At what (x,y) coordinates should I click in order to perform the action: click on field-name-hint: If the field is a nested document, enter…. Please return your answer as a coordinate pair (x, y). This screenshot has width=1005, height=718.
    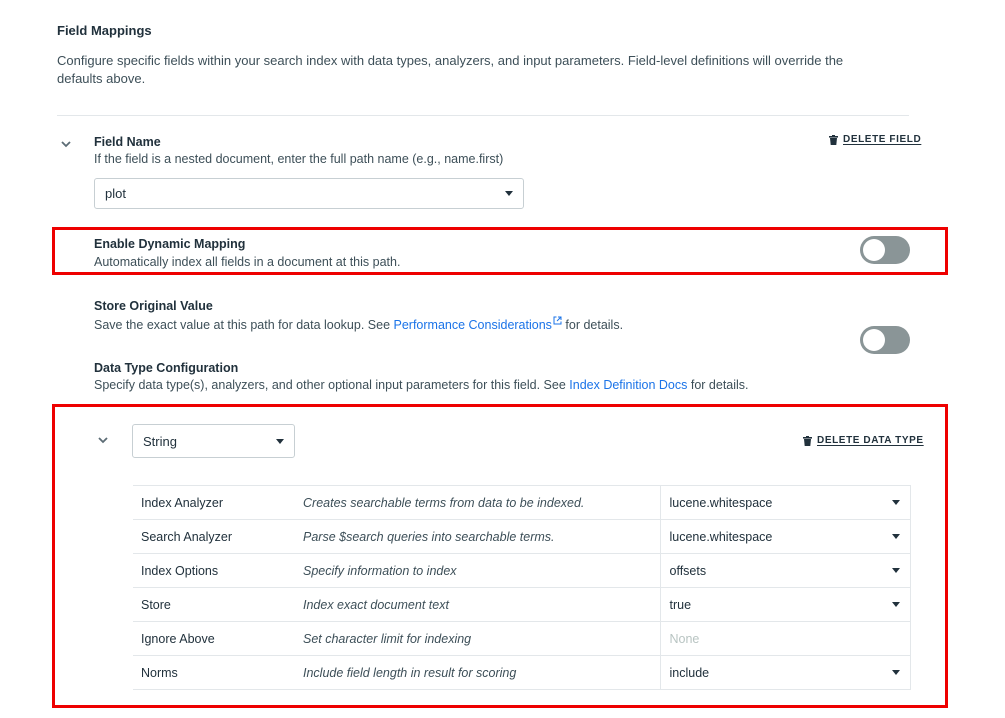
    Looking at the image, I should click on (299, 159).